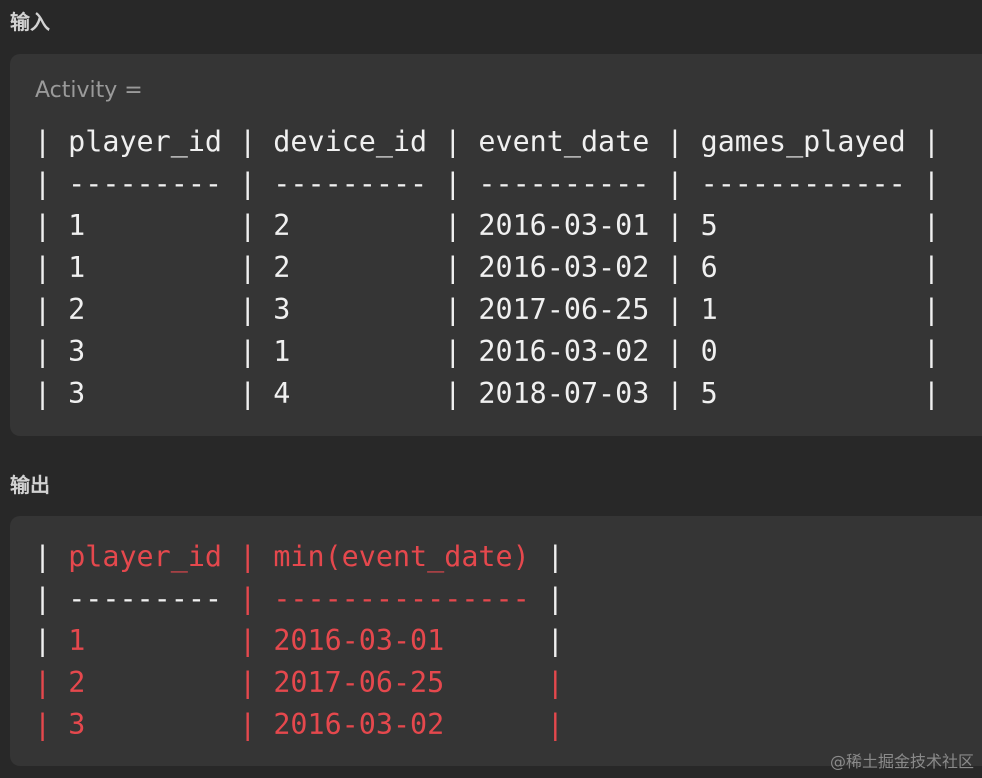  Describe the element at coordinates (901, 761) in the screenshot. I see `watermark: @稀土掘金技术社区` at that location.